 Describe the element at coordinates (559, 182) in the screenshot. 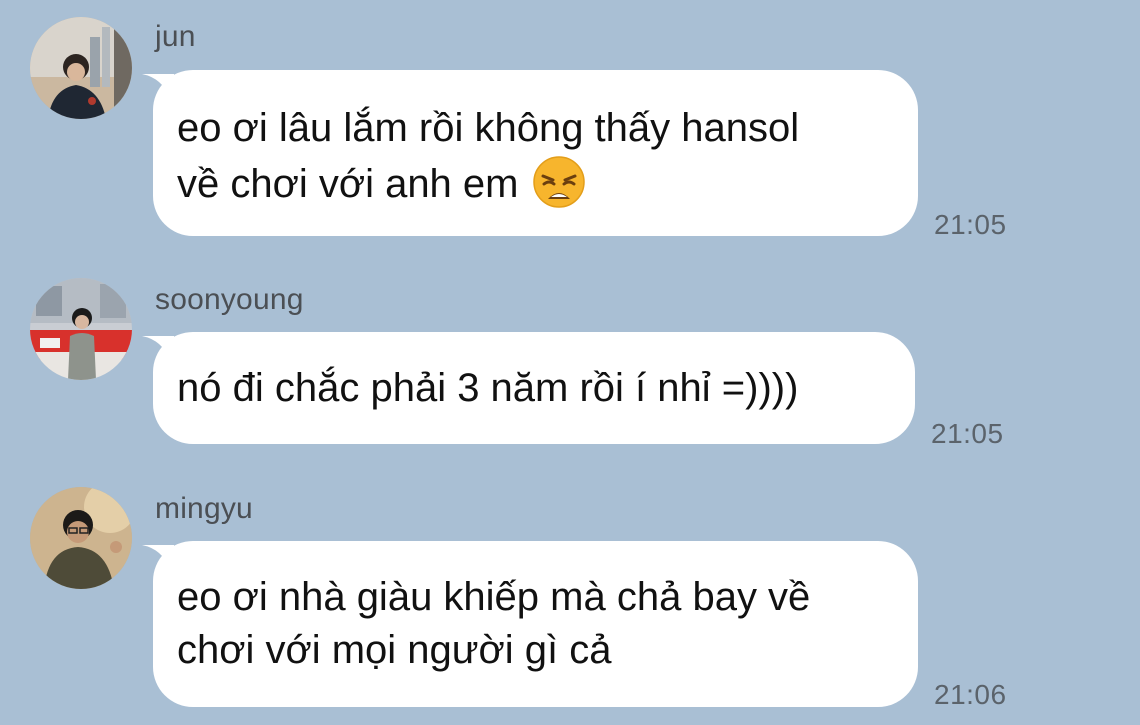

I see `weary-face-emoji-icon` at that location.